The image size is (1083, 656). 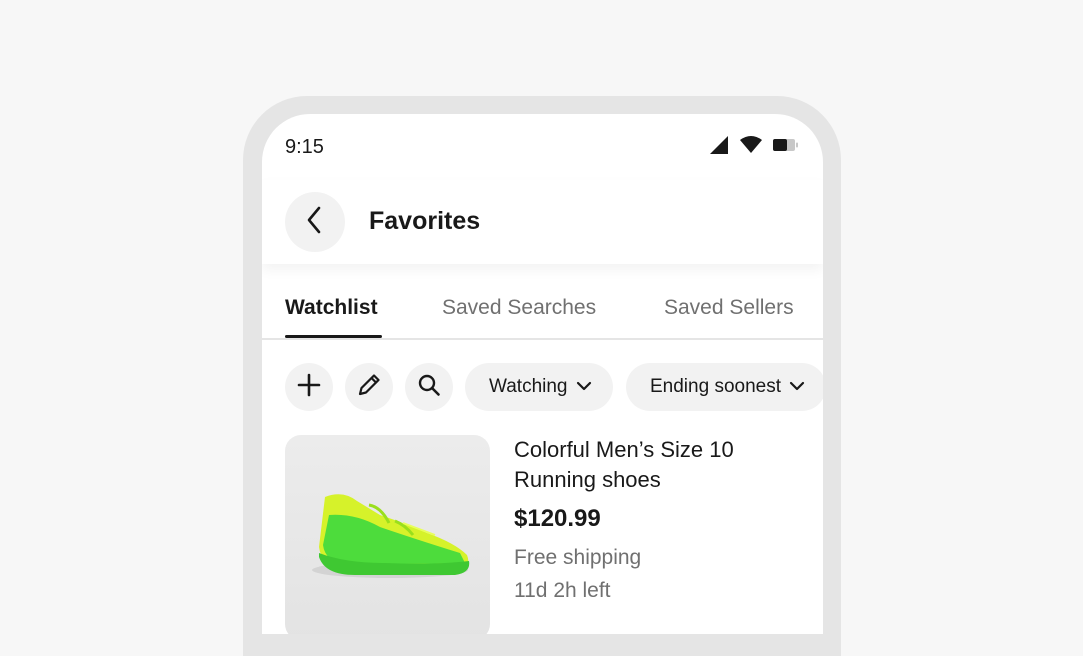 I want to click on item-title: Colorful Men’s Size 10 Running shoes, so click(x=644, y=465).